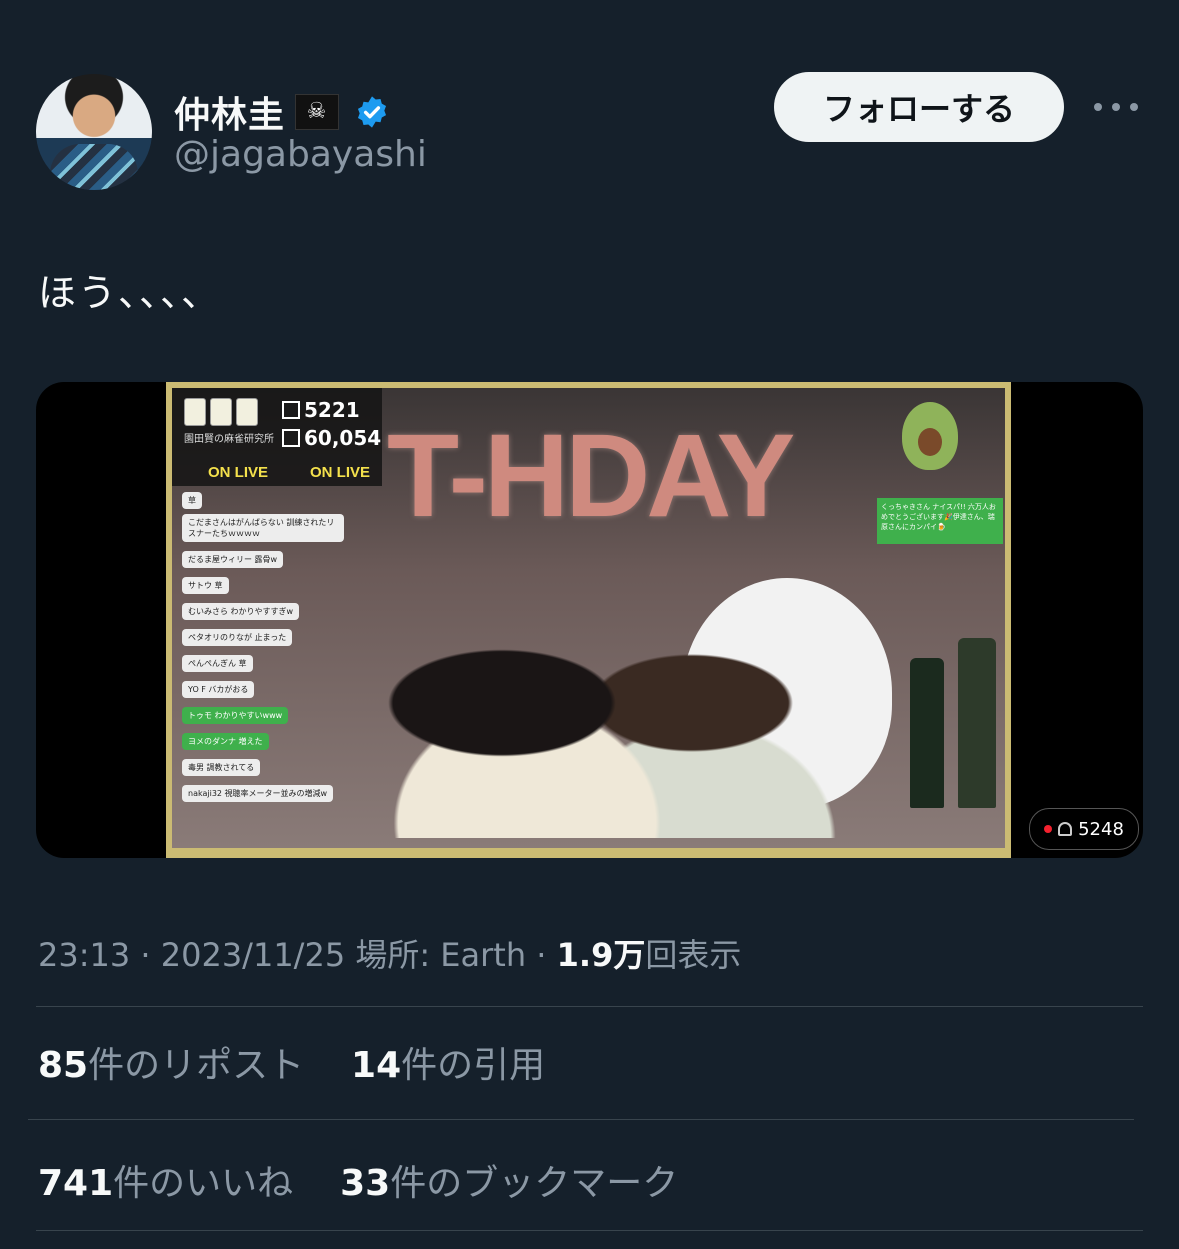 The height and width of the screenshot is (1249, 1179). What do you see at coordinates (258, 793) in the screenshot?
I see `chat-item: nakaji32 視聴率メーター並みの増減w` at bounding box center [258, 793].